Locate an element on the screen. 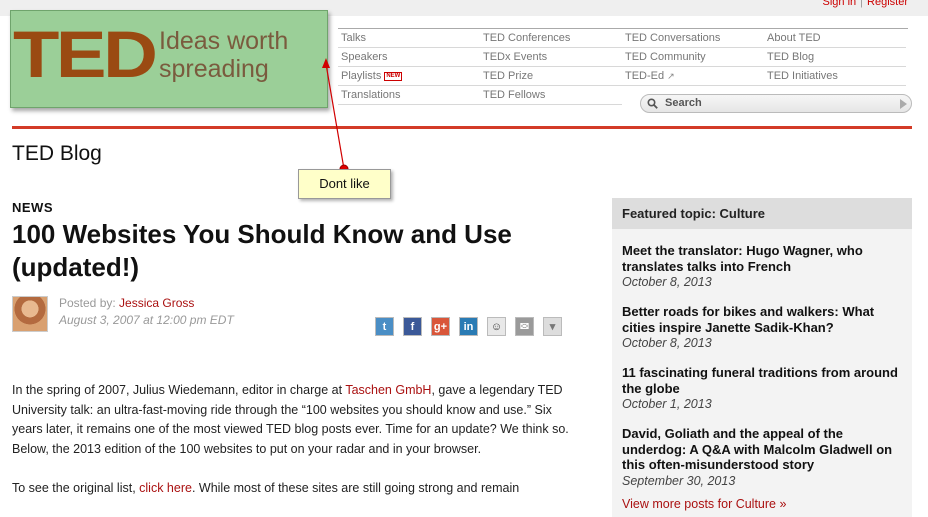 This screenshot has height=517, width=928. nav-item-talks: Talks is located at coordinates (409, 38).